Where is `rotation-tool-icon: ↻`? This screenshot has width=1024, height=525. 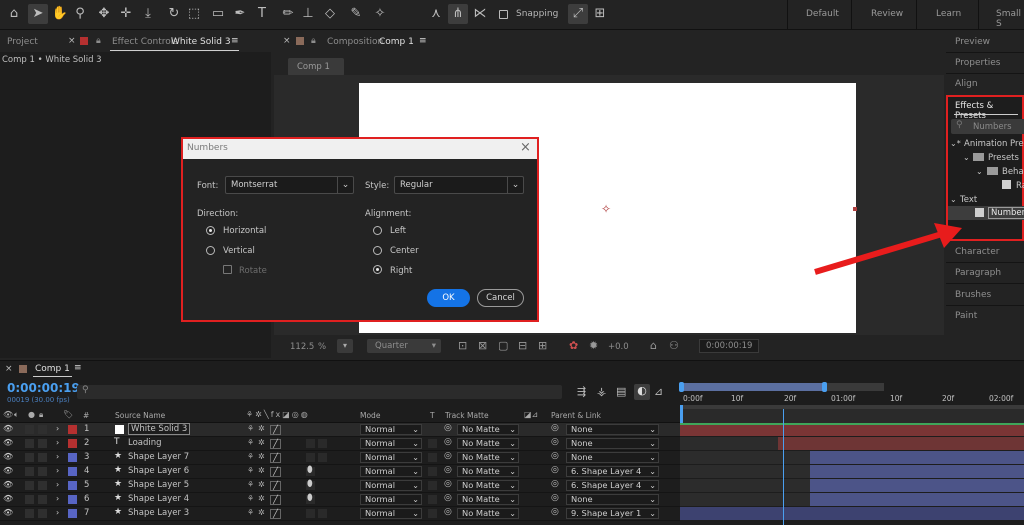
rotation-tool-icon: ↻ is located at coordinates (174, 14).